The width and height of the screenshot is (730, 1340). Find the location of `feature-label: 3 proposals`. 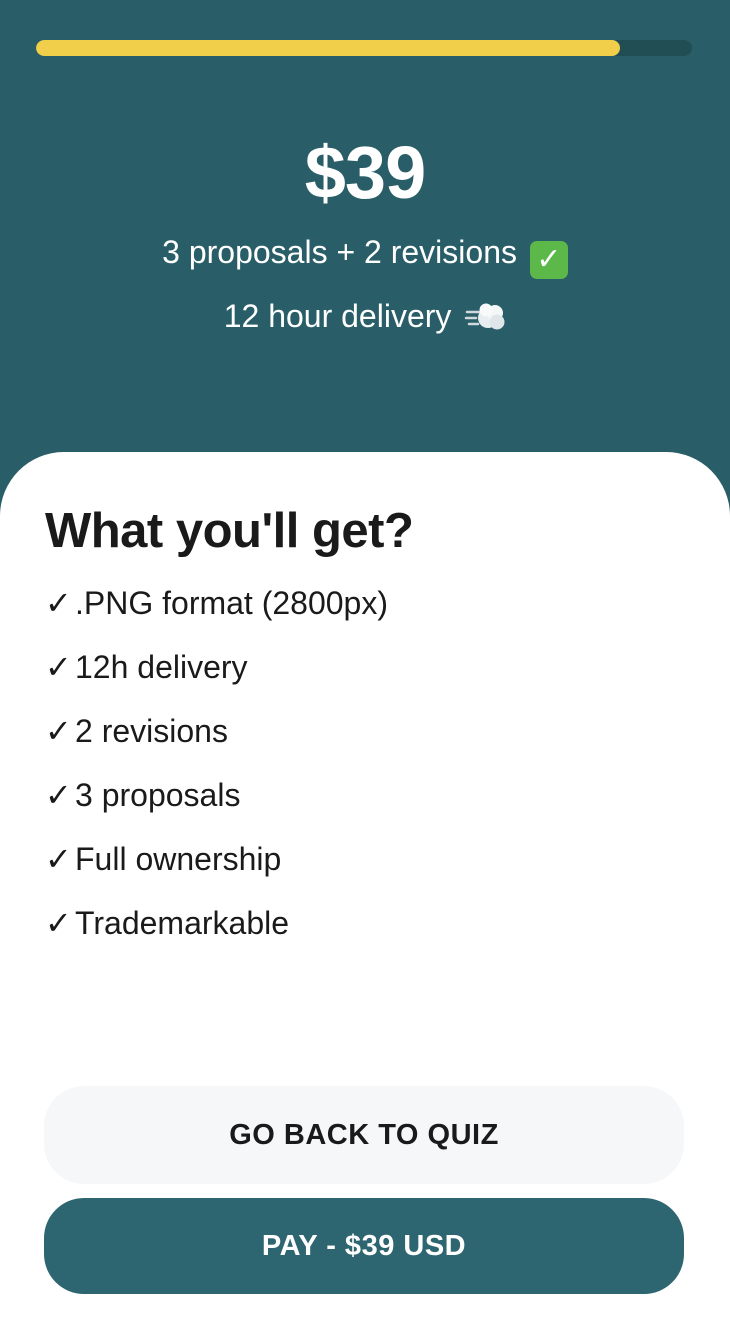

feature-label: 3 proposals is located at coordinates (158, 795).